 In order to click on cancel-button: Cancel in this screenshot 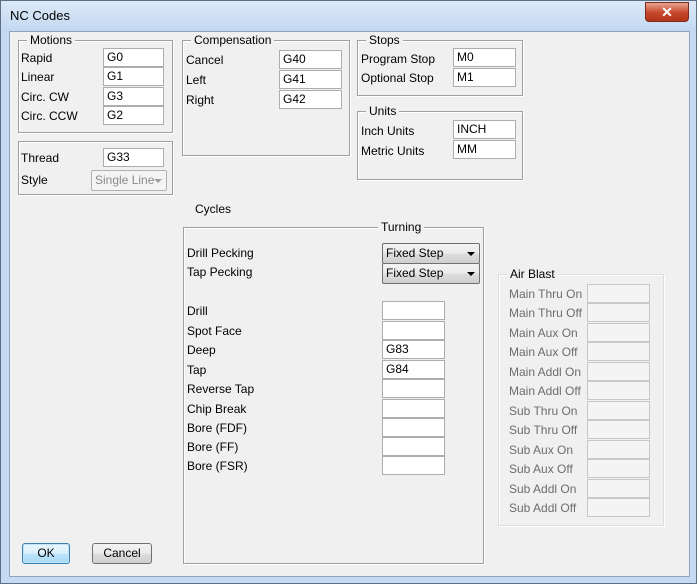, I will do `click(122, 553)`.